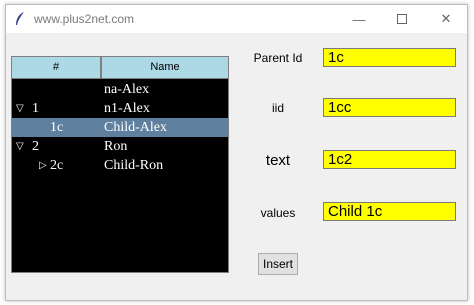 This screenshot has width=474, height=305. I want to click on tree-row: ▽ 1 n1-Alex, so click(120, 108).